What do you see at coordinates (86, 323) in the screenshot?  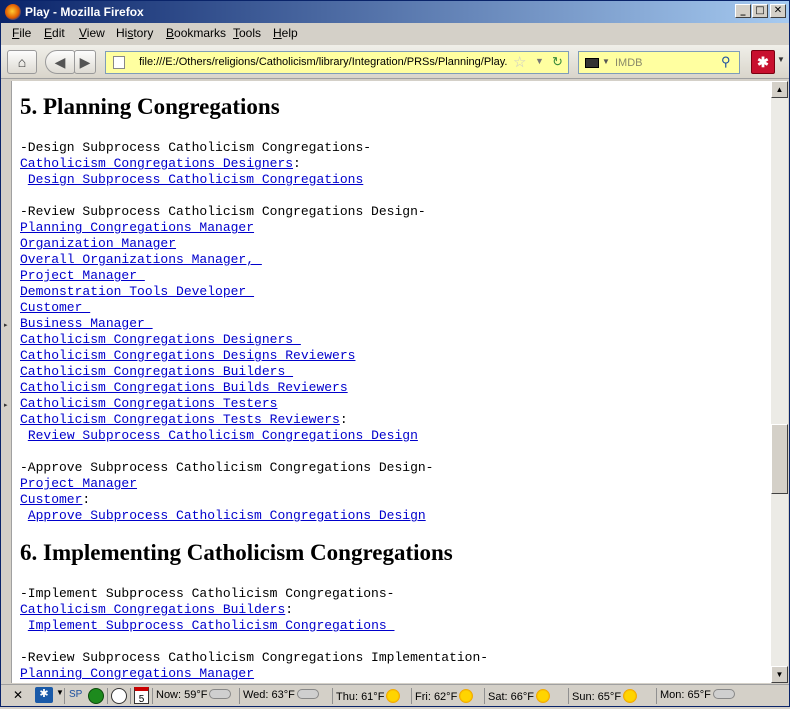 I see `actor-link: Business Manager` at bounding box center [86, 323].